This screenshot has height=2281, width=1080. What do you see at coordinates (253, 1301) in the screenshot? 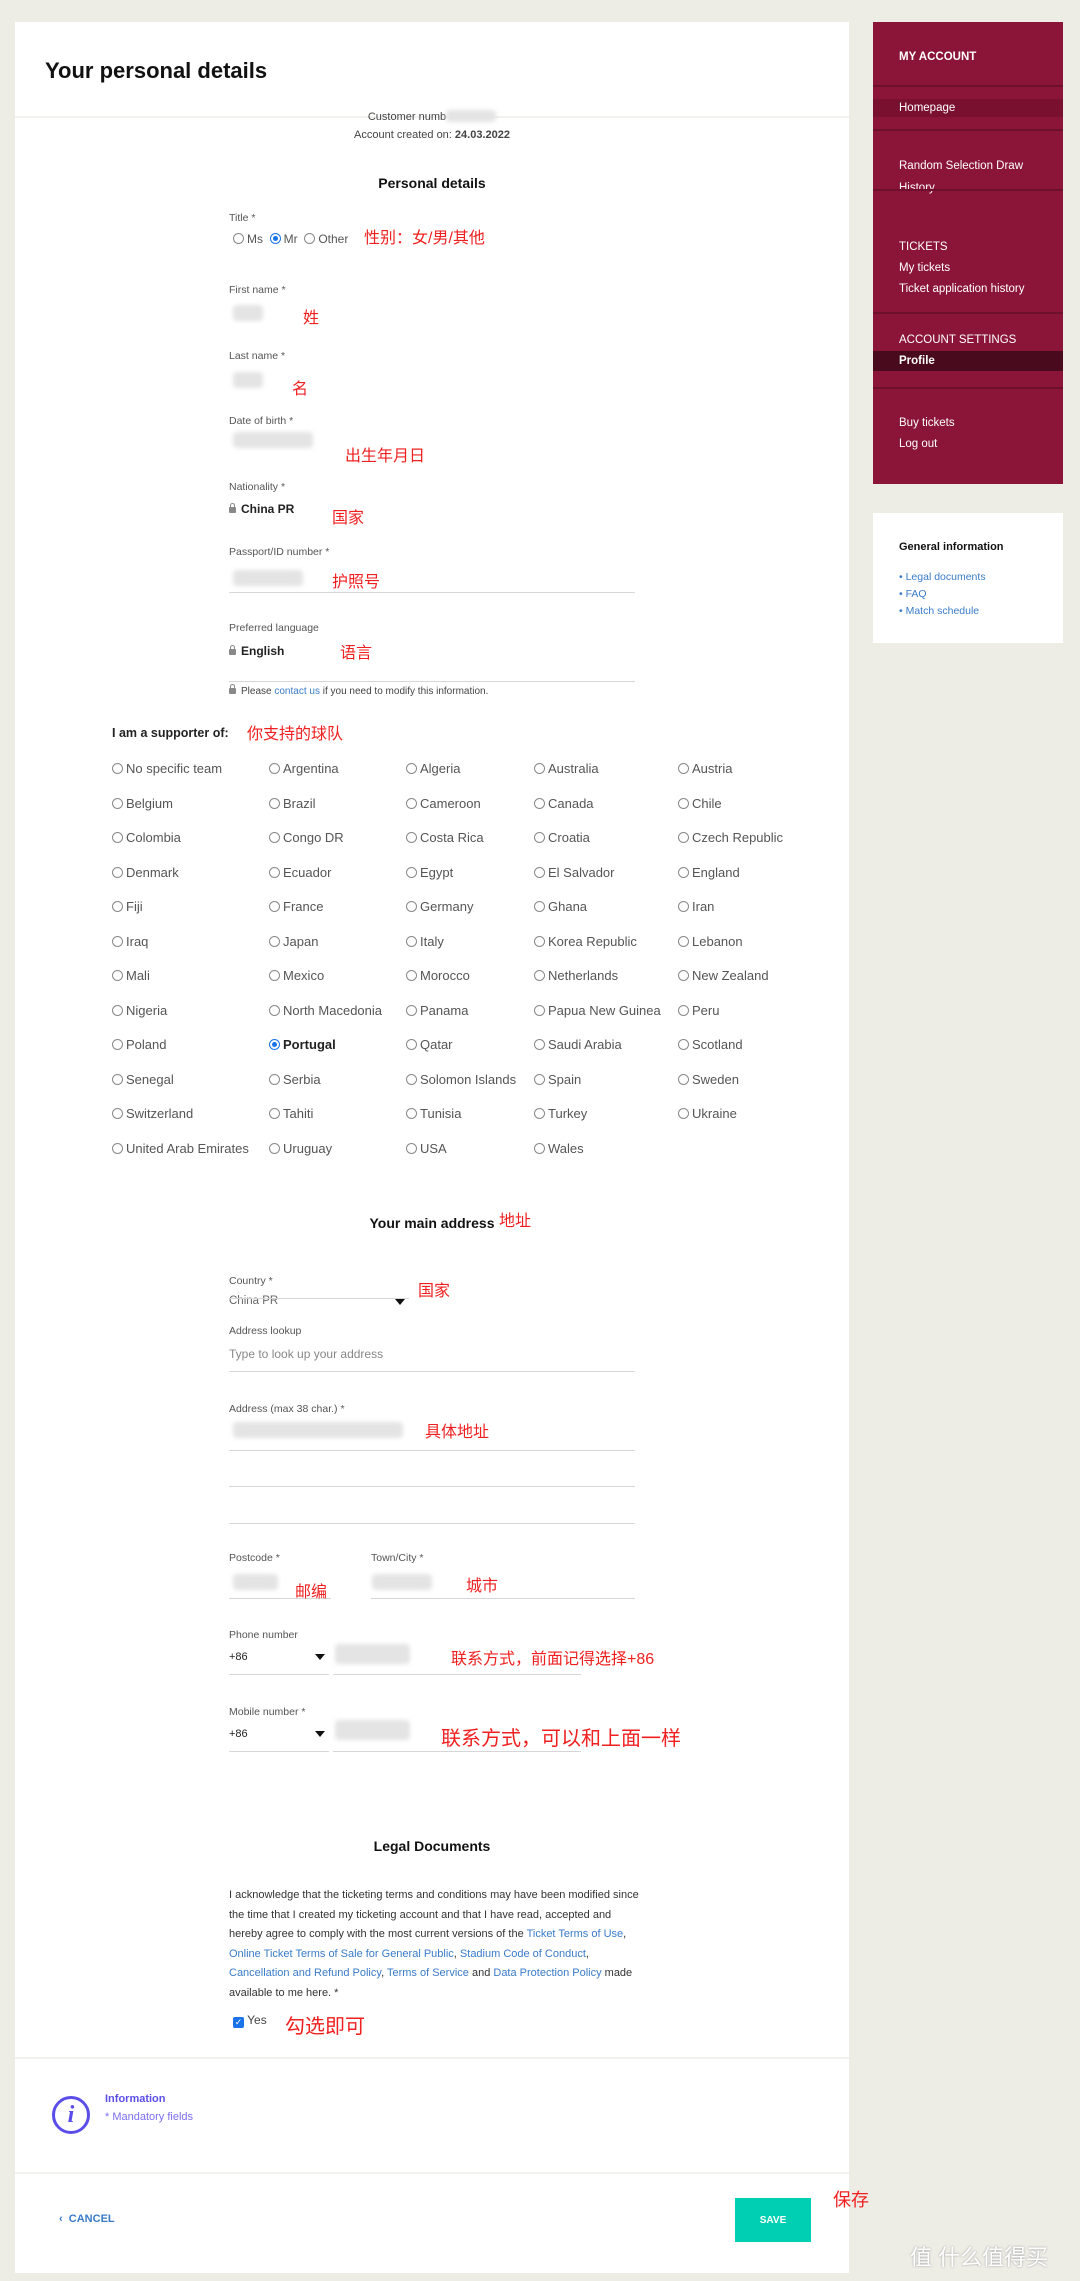
I see `country-select: China PR` at bounding box center [253, 1301].